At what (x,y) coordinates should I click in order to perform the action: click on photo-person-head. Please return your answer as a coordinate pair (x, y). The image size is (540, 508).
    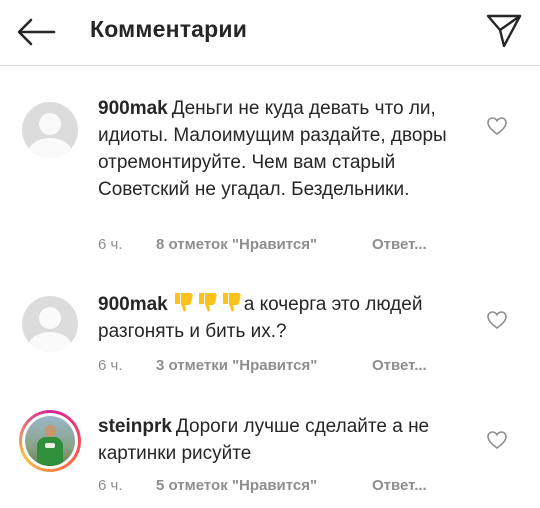
    Looking at the image, I should click on (50, 431).